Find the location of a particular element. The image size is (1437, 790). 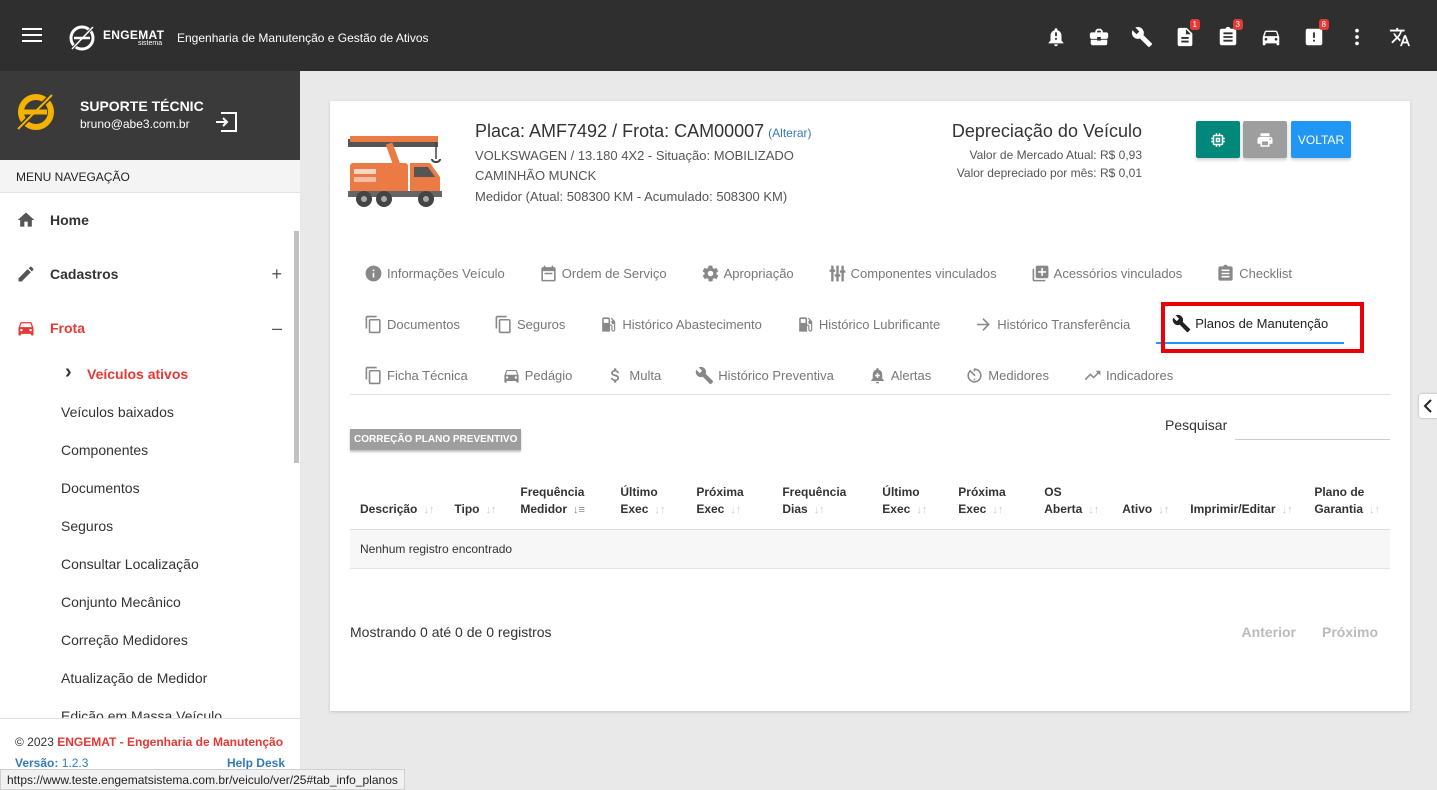

sidebar-item-label: Cadastros is located at coordinates (84, 274).